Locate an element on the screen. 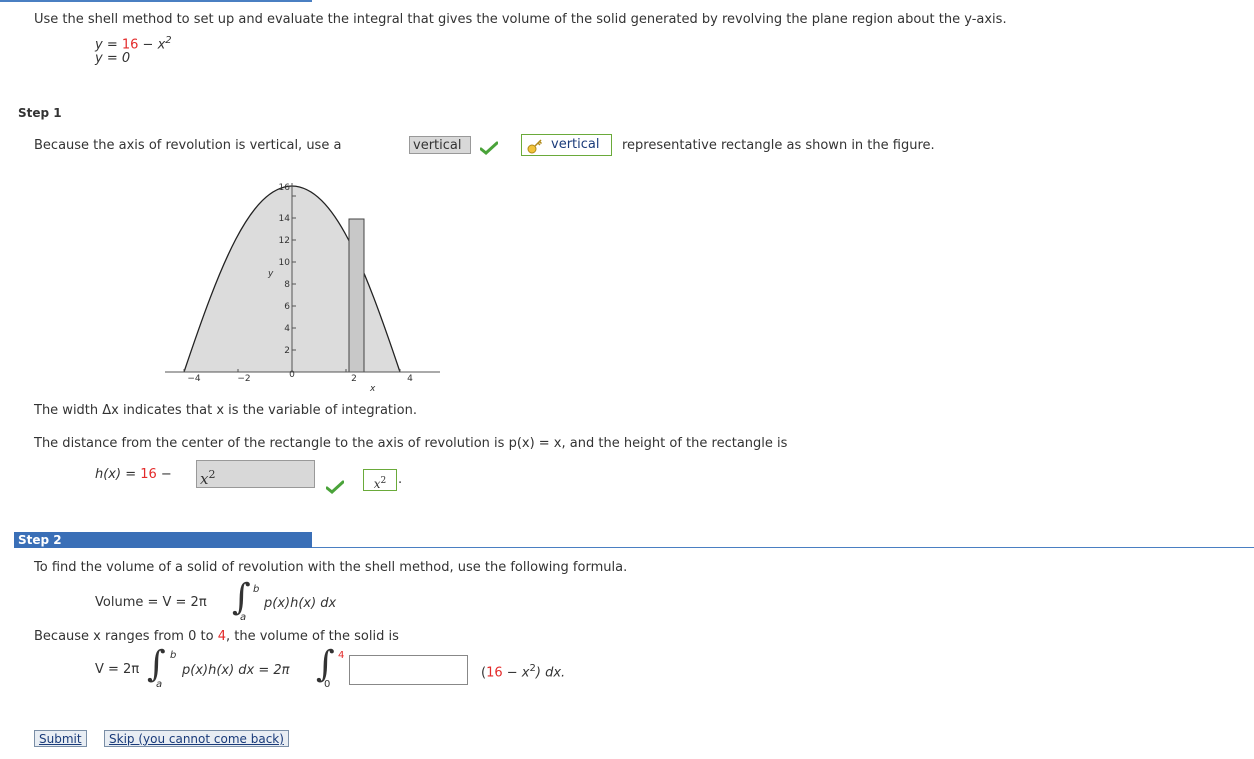  hx-expression: h(x) = 16 − is located at coordinates (133, 474).